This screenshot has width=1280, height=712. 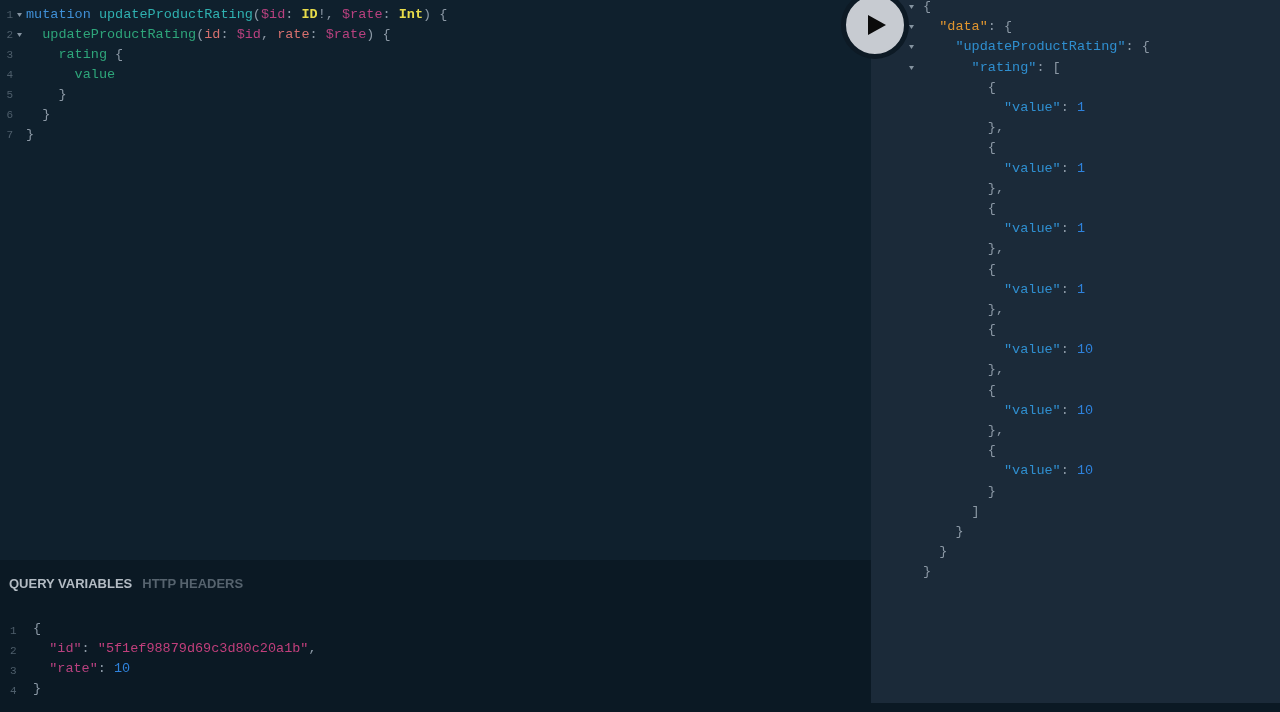 I want to click on result-line: "rating": [, so click(x=1016, y=67).